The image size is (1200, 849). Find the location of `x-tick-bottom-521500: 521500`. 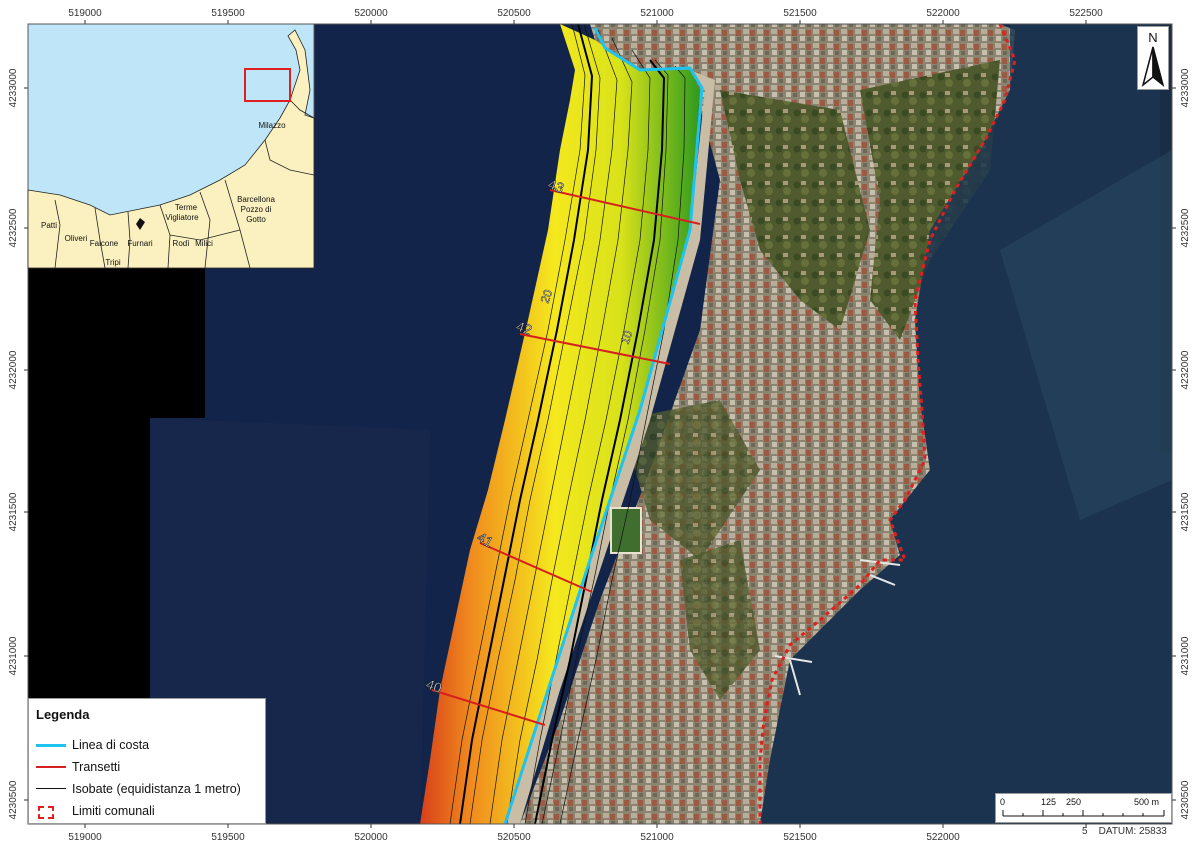

x-tick-bottom-521500: 521500 is located at coordinates (800, 837).